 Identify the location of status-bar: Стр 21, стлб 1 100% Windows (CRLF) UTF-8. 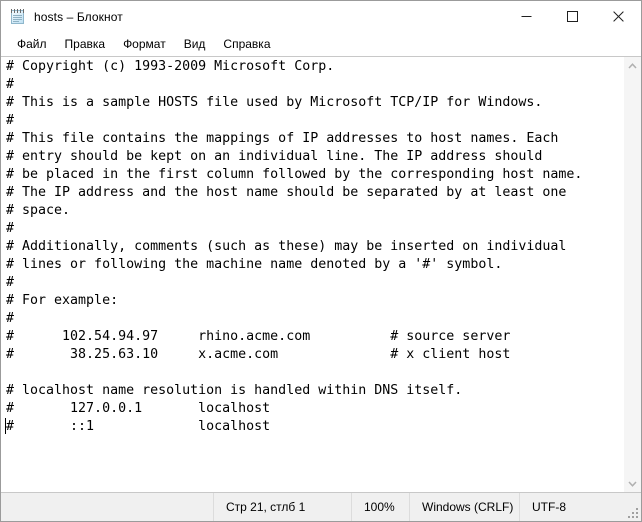
(321, 507).